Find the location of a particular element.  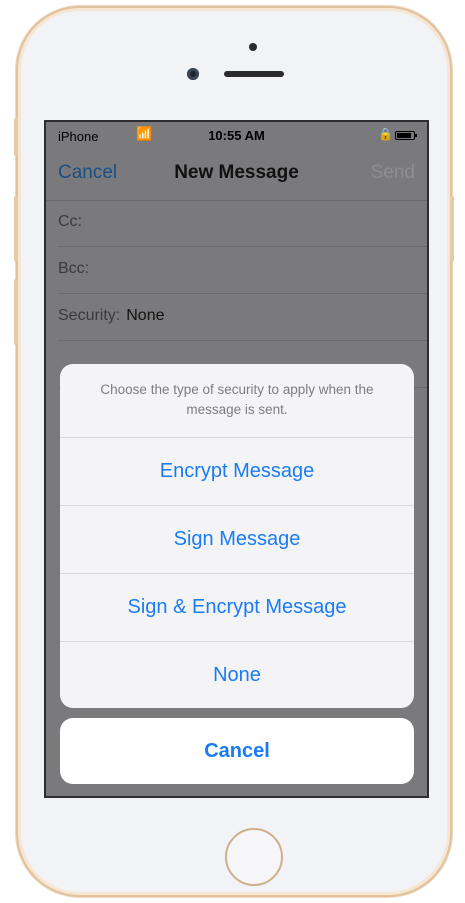

nav-send-button: Send is located at coordinates (393, 173).